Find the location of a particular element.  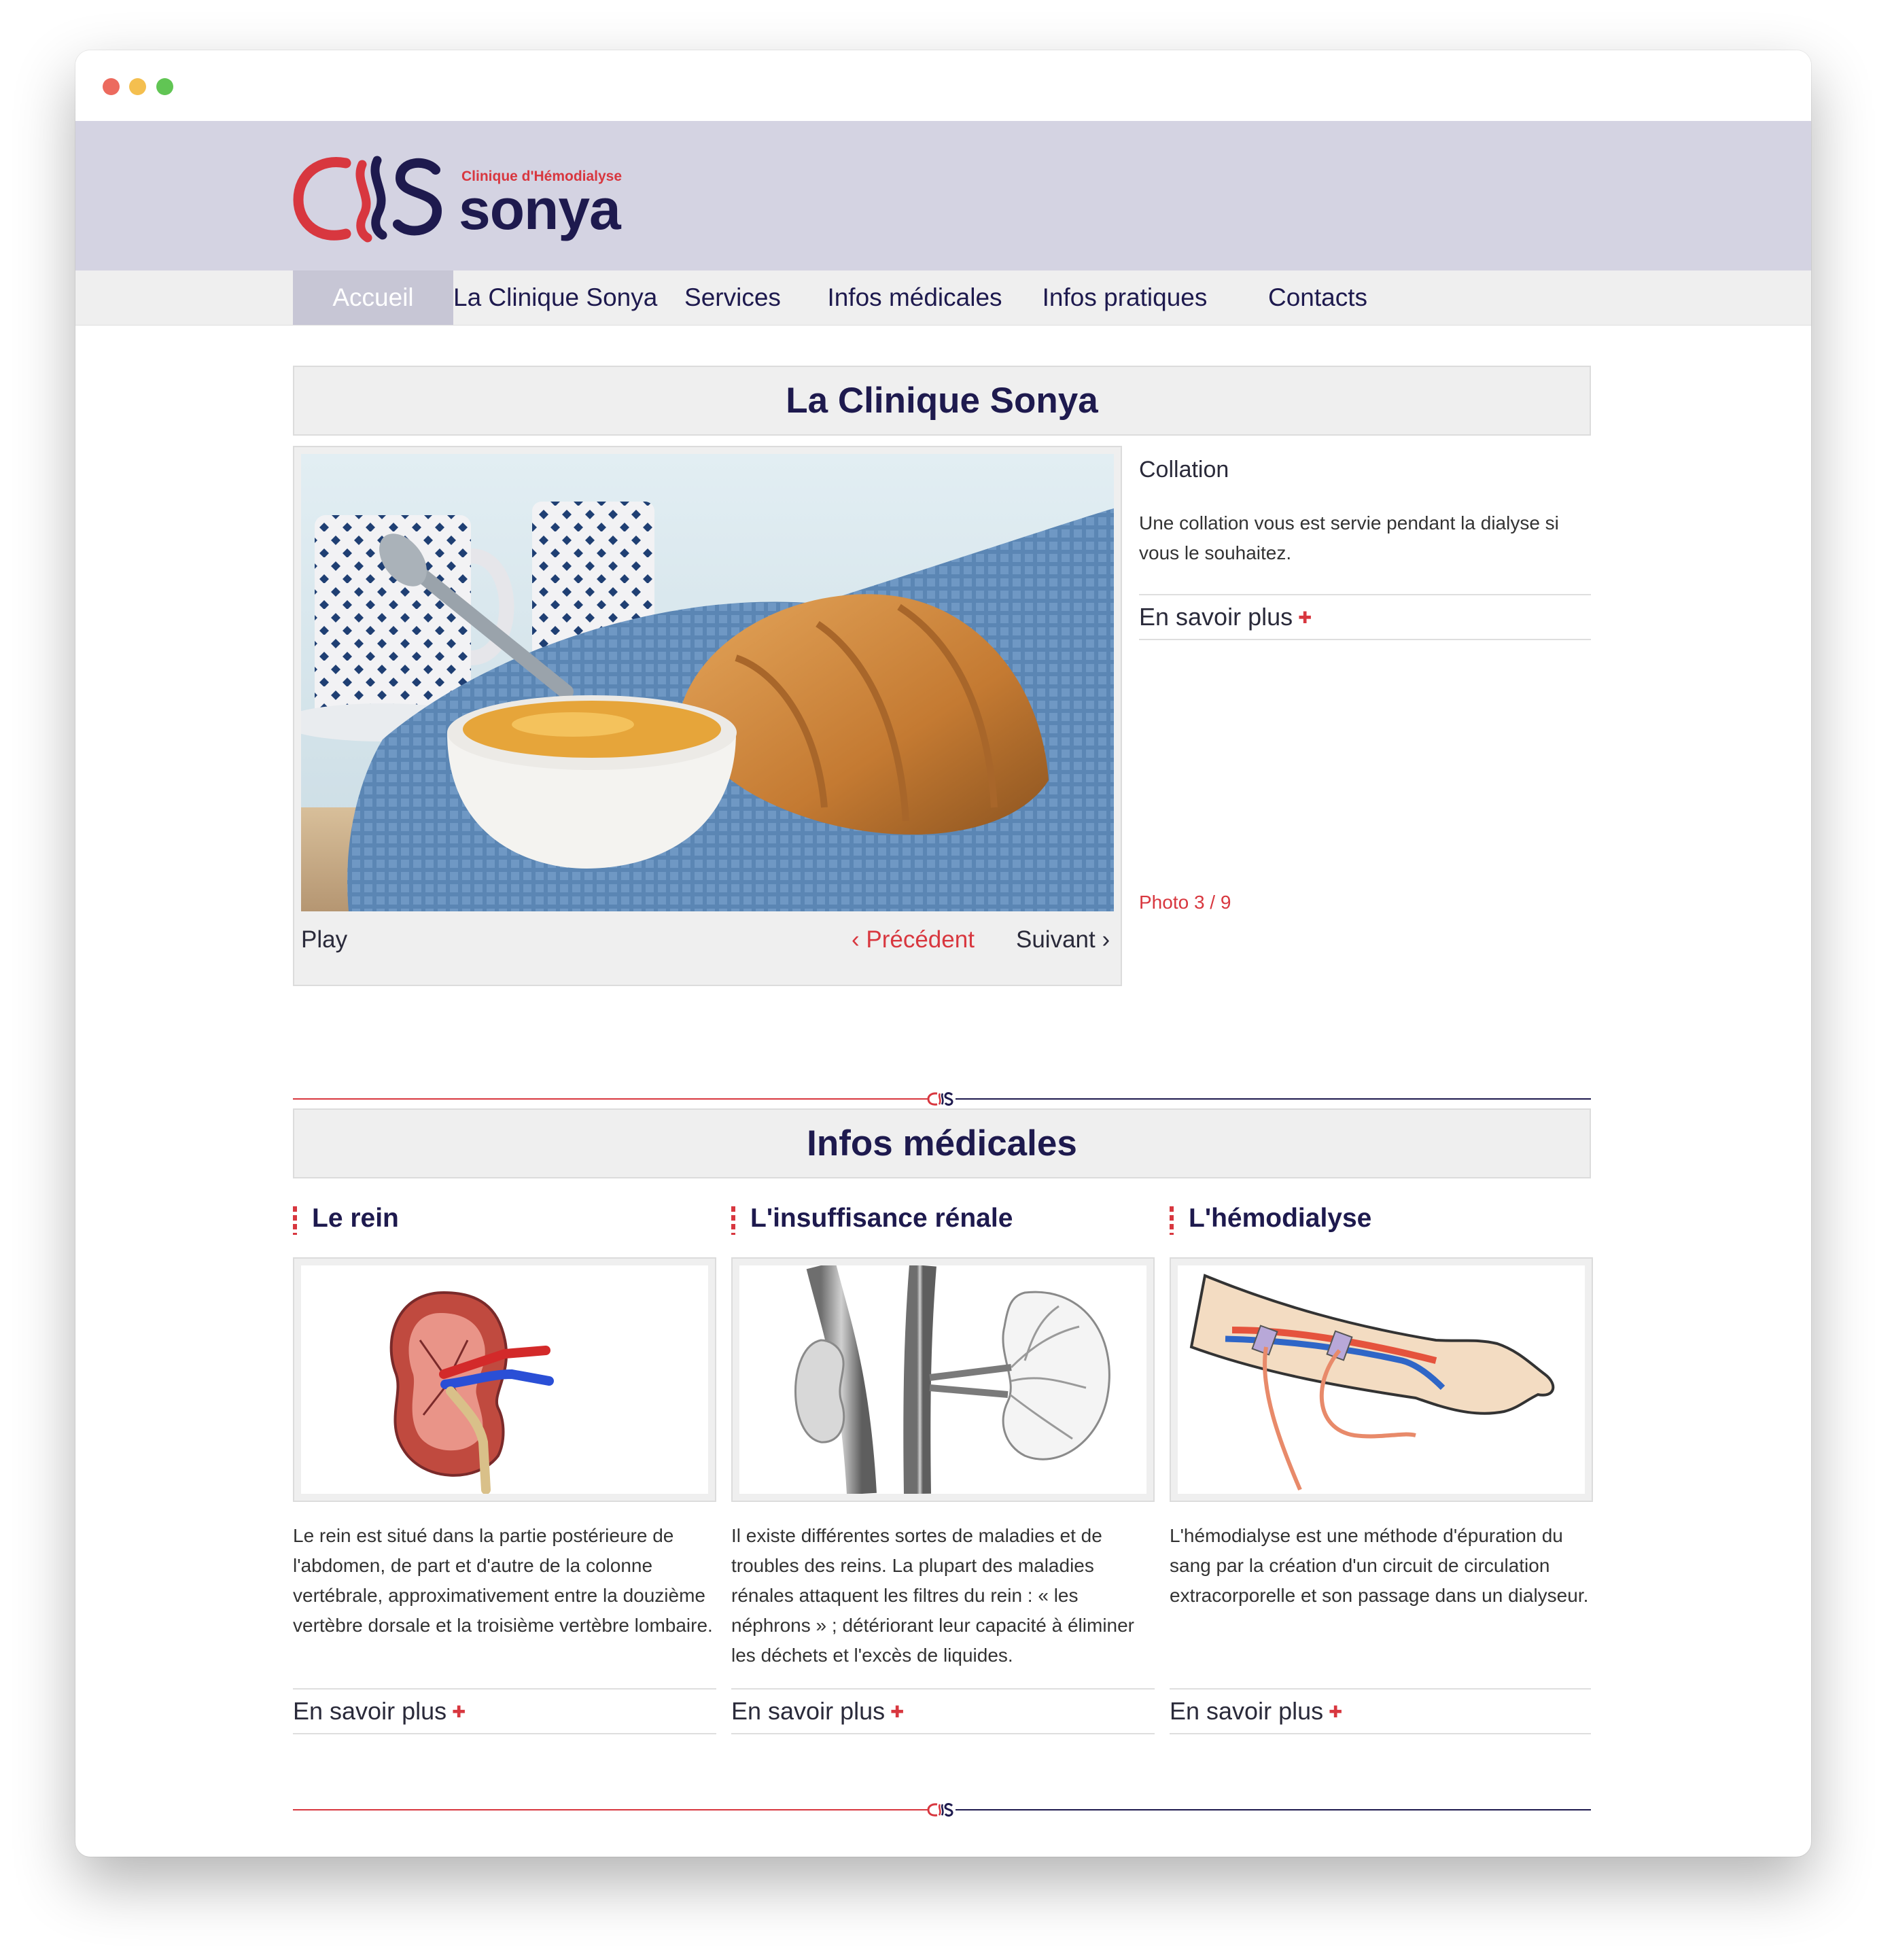

close-window-button is located at coordinates (112, 87).